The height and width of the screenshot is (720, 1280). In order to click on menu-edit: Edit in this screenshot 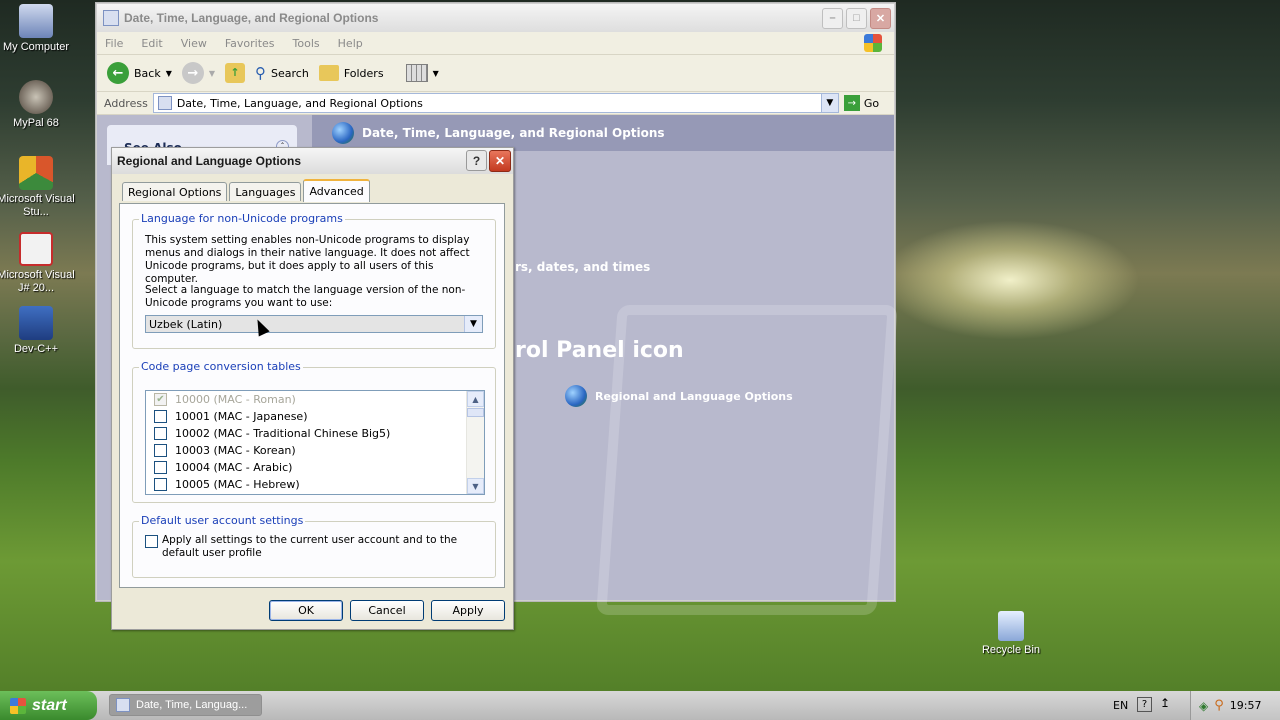, I will do `click(151, 43)`.